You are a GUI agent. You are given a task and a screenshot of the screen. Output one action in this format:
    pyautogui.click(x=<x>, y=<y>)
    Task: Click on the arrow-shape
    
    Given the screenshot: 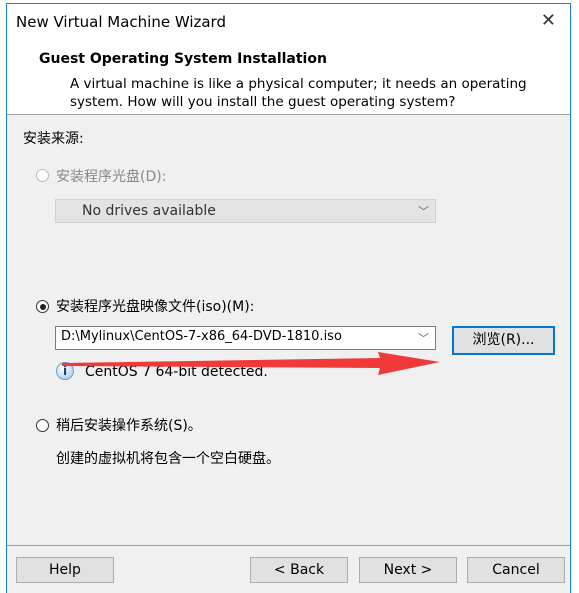 What is the action you would take?
    pyautogui.click(x=251, y=363)
    